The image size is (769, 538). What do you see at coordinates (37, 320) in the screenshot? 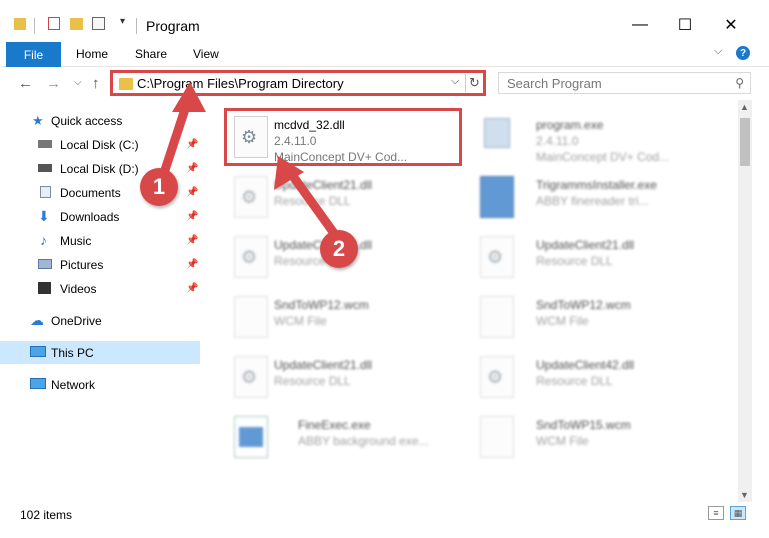
I see `cloud-icon: ☁` at bounding box center [37, 320].